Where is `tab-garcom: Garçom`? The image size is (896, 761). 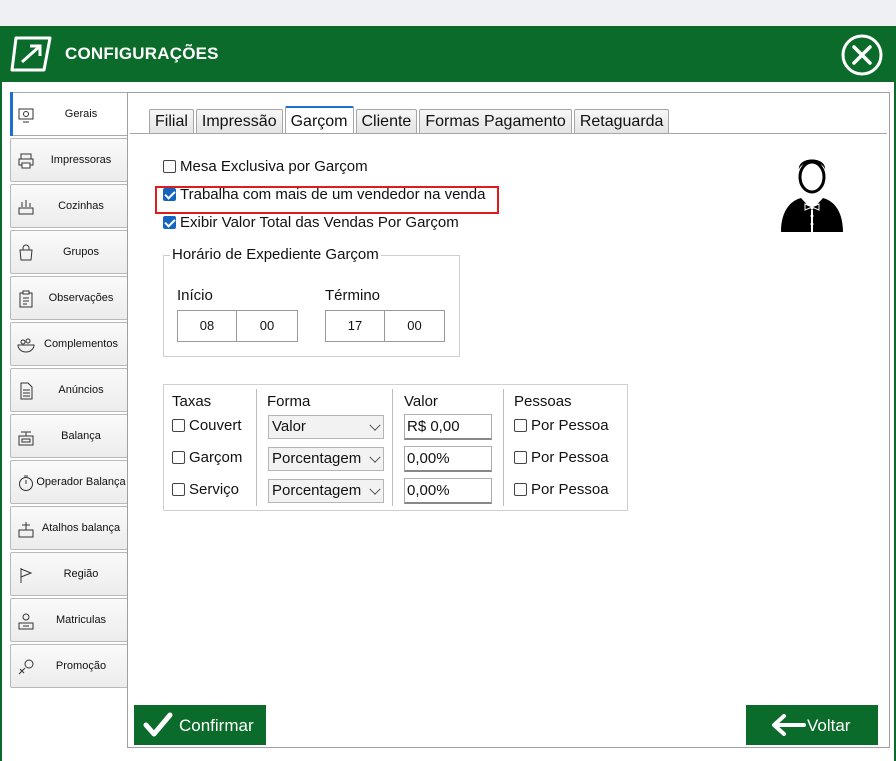 tab-garcom: Garçom is located at coordinates (319, 119).